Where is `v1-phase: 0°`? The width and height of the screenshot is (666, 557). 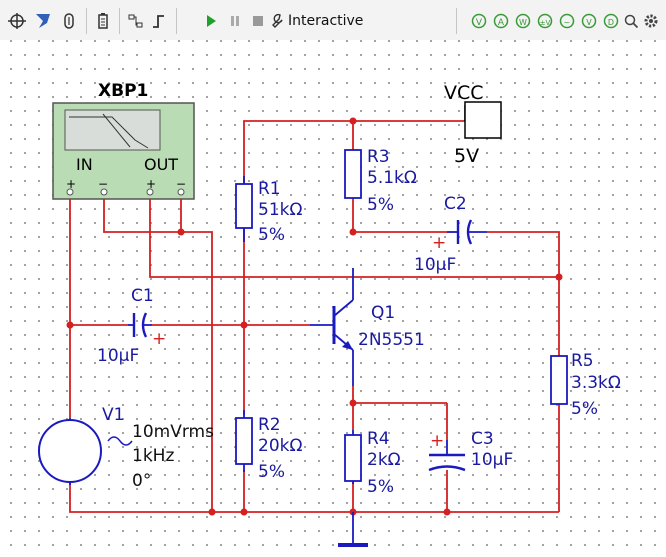
v1-phase: 0° is located at coordinates (141, 481).